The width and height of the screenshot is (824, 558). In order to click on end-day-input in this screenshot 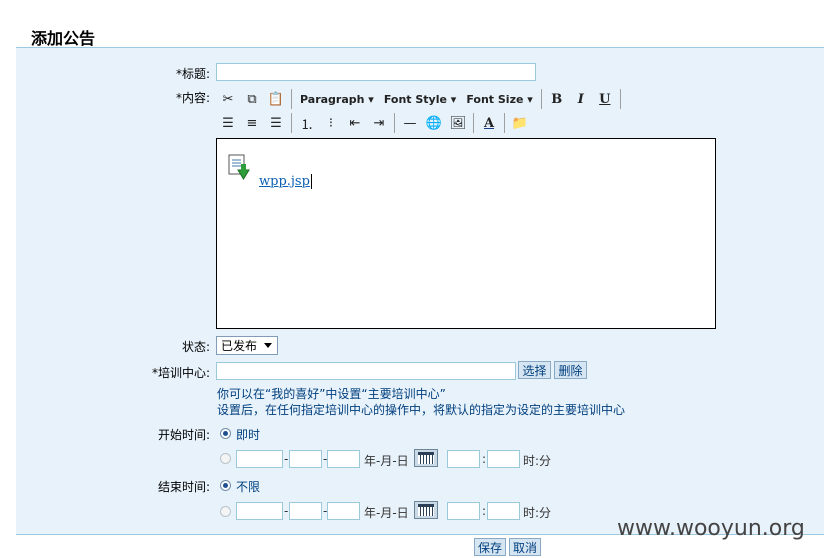, I will do `click(343, 511)`.